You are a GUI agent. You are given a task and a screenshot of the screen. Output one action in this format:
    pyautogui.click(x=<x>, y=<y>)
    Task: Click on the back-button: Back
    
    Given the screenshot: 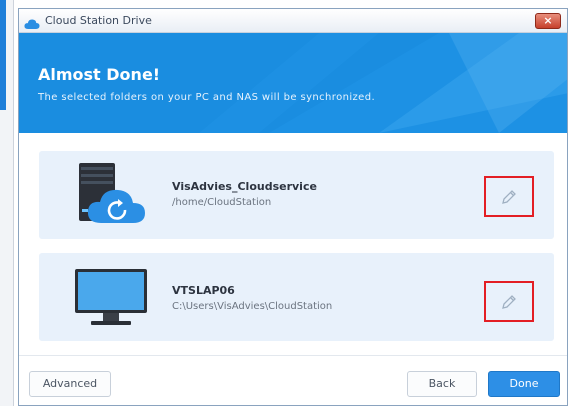 What is the action you would take?
    pyautogui.click(x=442, y=384)
    